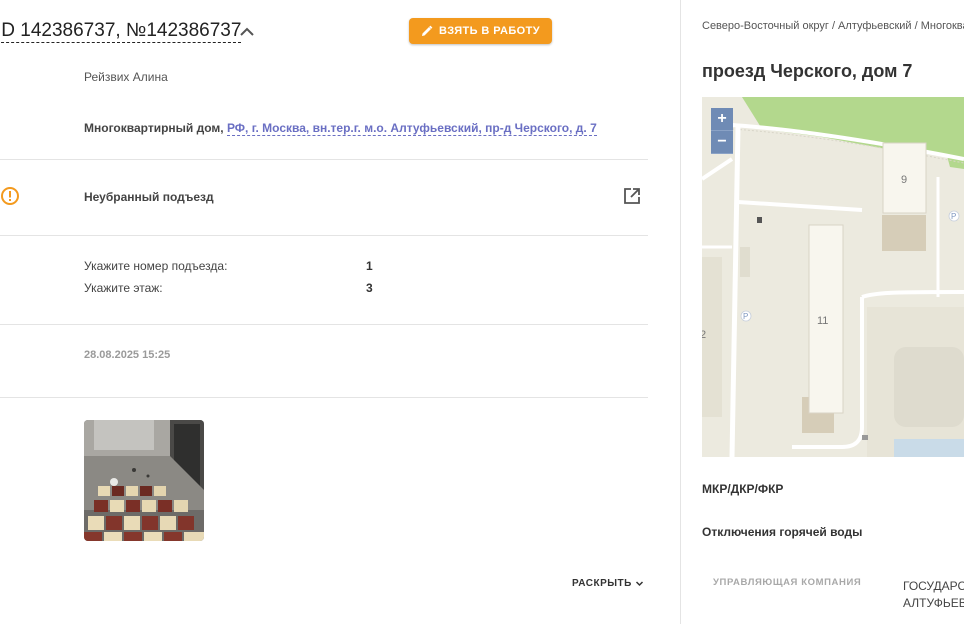 The width and height of the screenshot is (964, 624). I want to click on management-company-line-1: ГОСУДАРСТВЕННОЕ, so click(933, 586).